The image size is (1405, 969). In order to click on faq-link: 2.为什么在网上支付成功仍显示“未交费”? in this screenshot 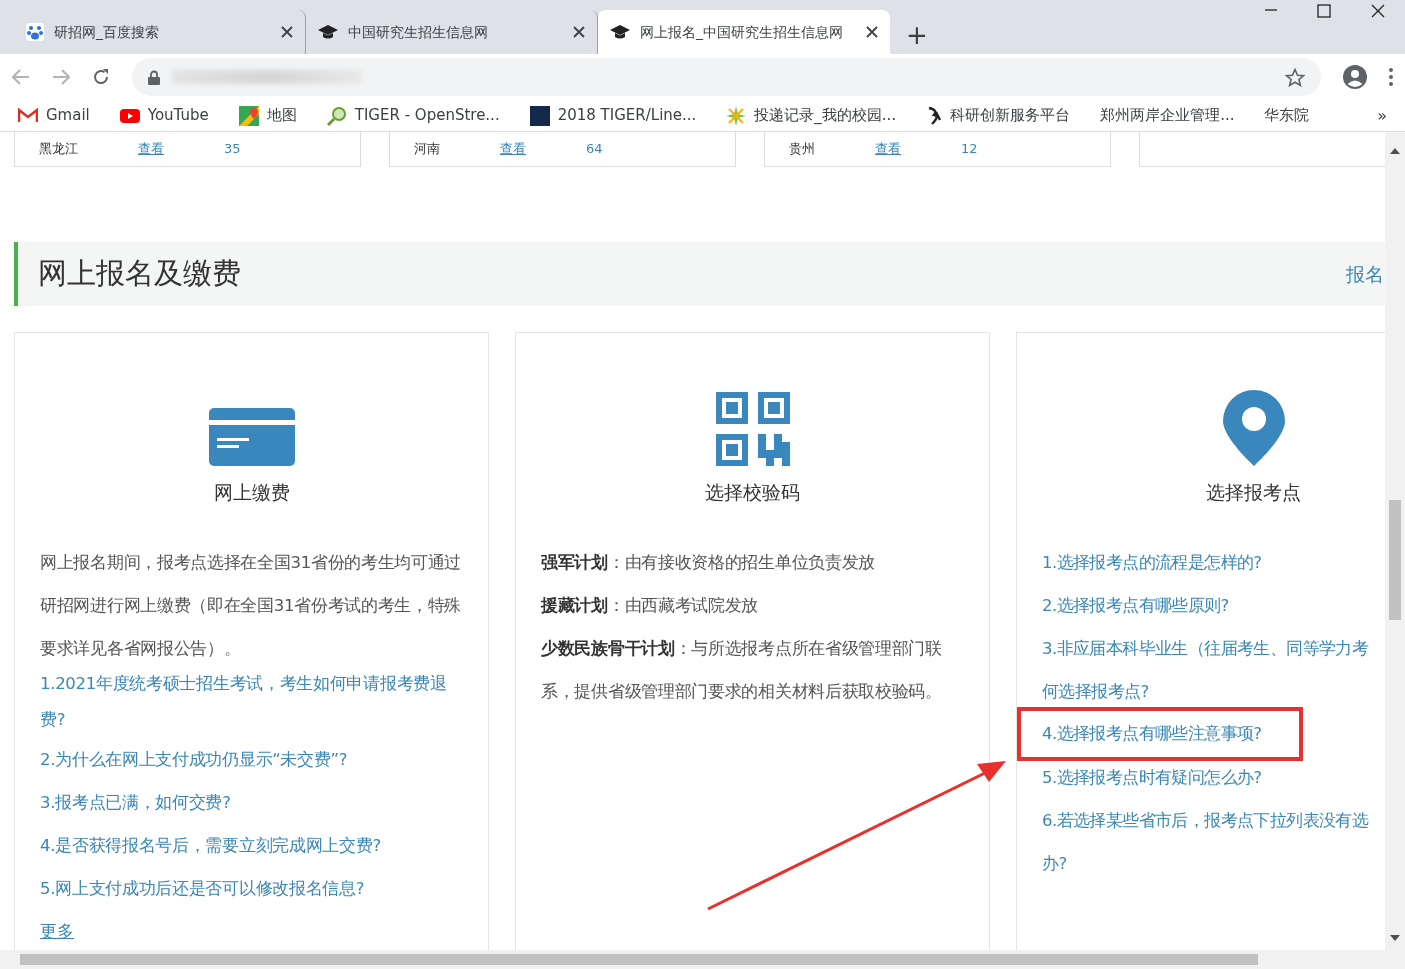, I will do `click(255, 759)`.